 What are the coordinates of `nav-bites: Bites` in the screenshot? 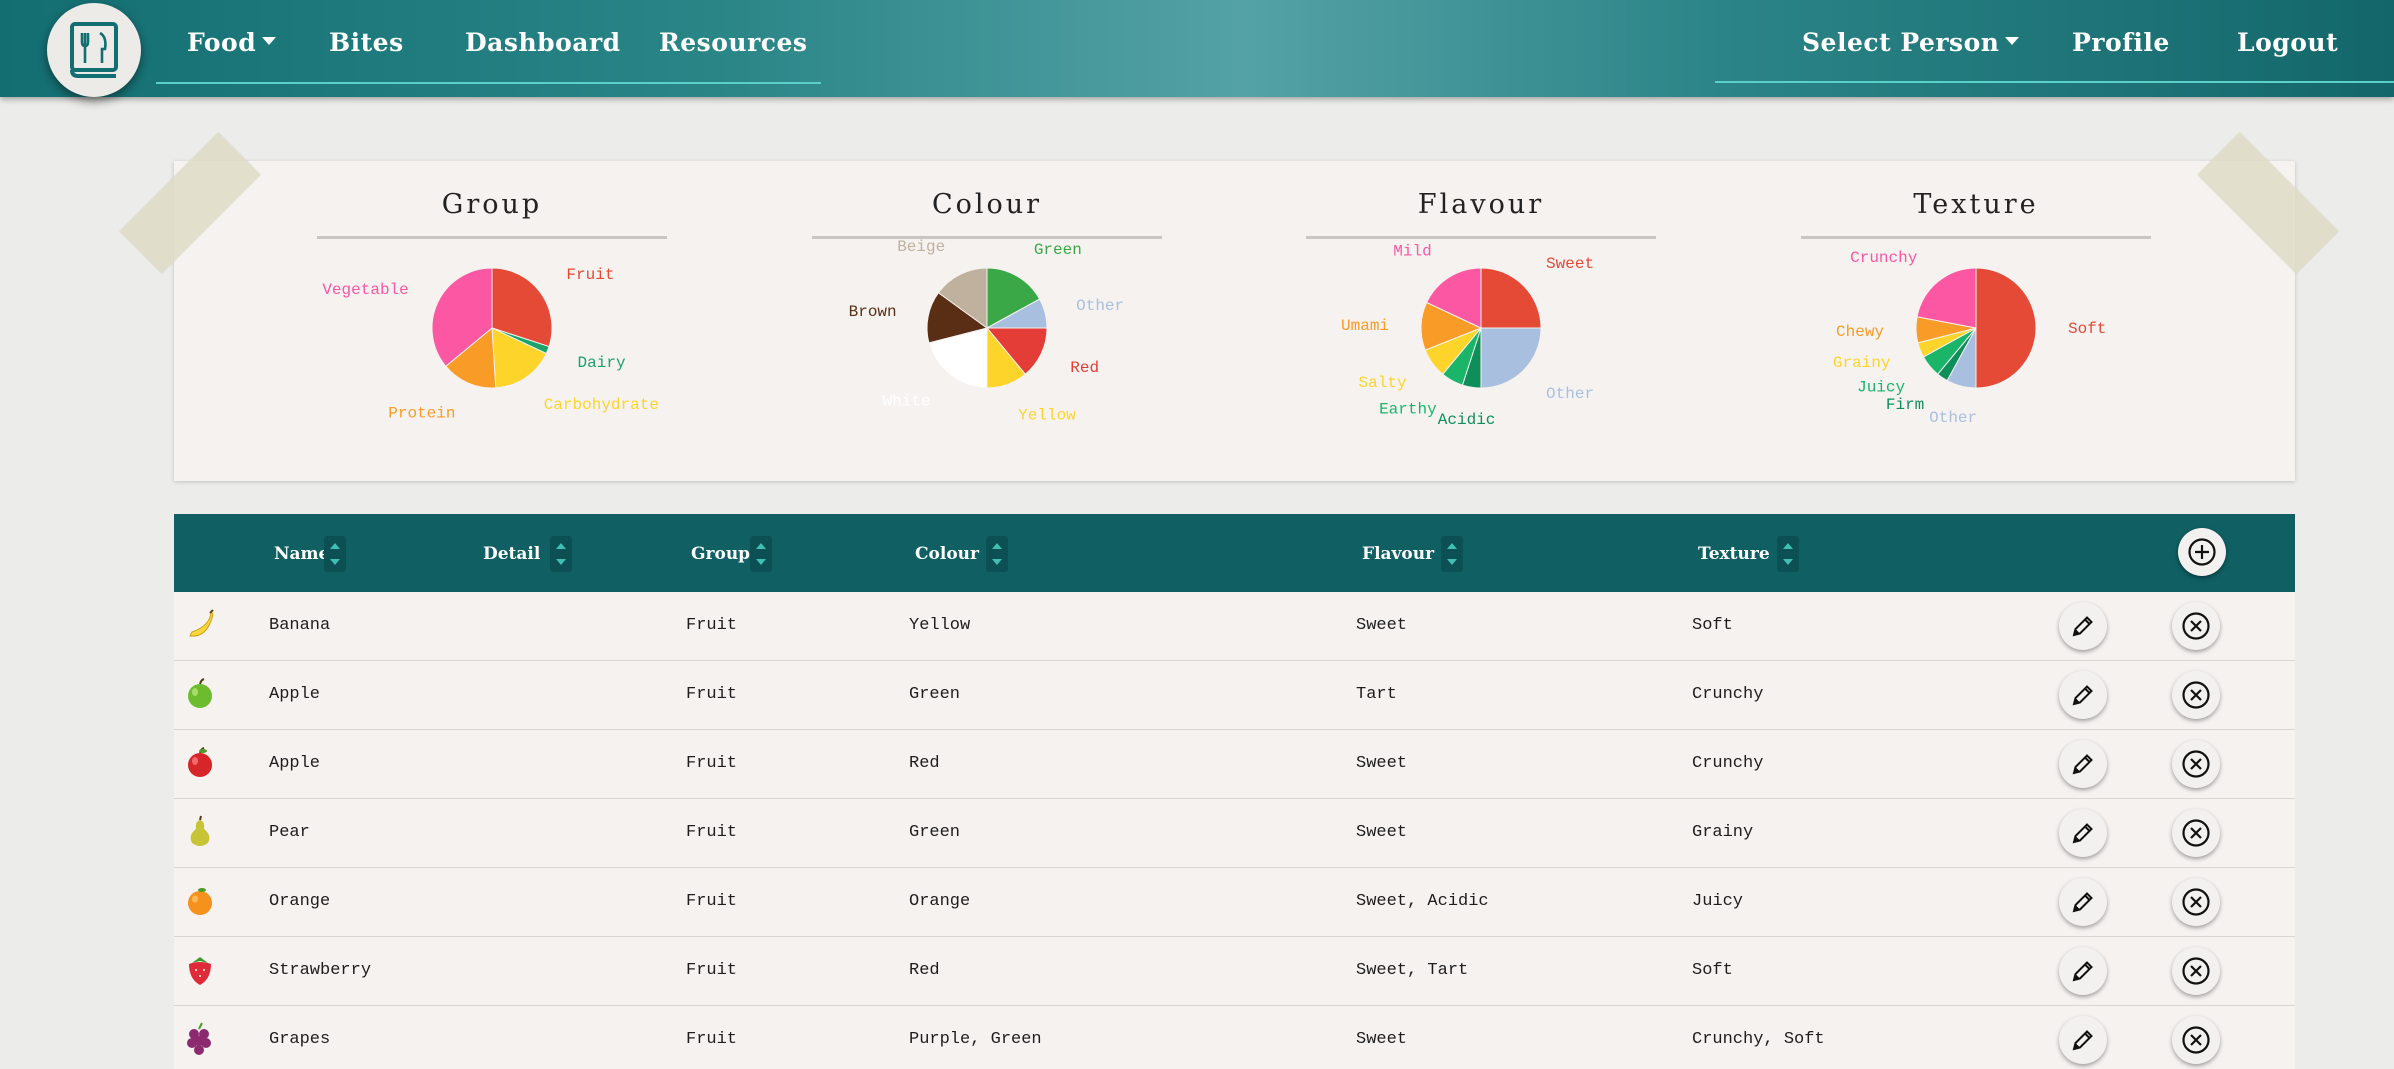 It's located at (366, 42).